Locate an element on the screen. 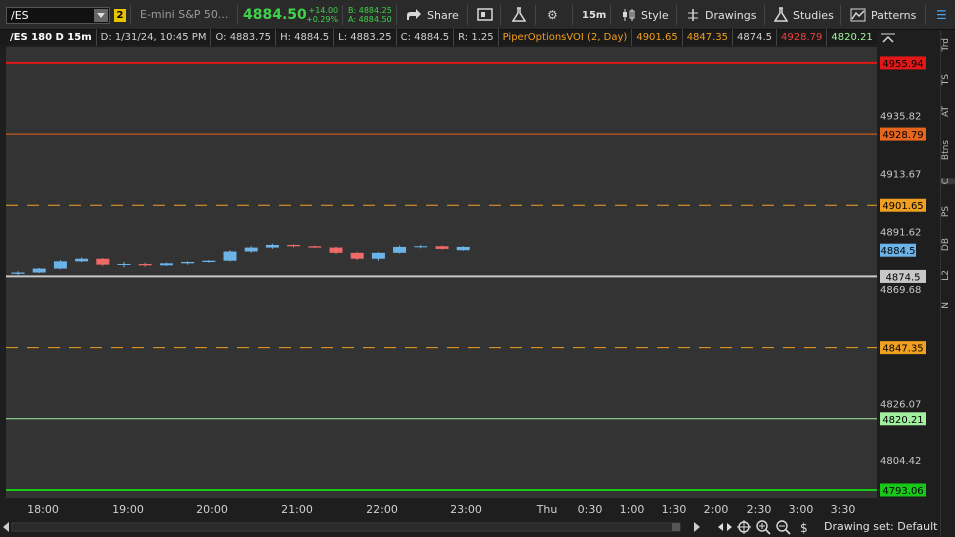 This screenshot has width=955, height=537. bar-open: O: 4883.75 is located at coordinates (244, 37).